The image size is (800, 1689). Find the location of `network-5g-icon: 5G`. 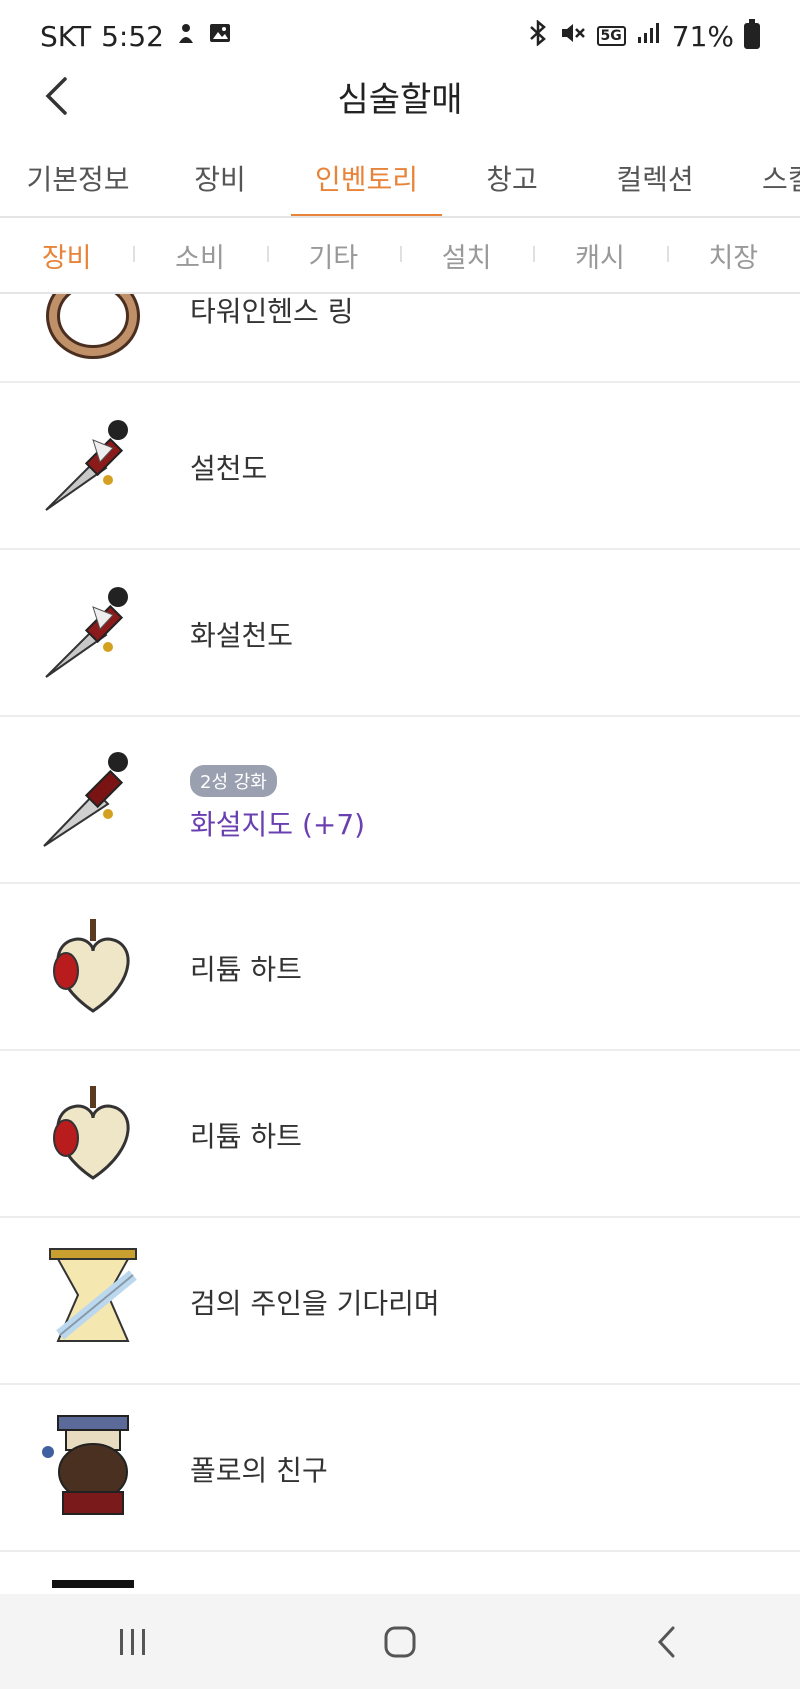

network-5g-icon: 5G is located at coordinates (611, 36).